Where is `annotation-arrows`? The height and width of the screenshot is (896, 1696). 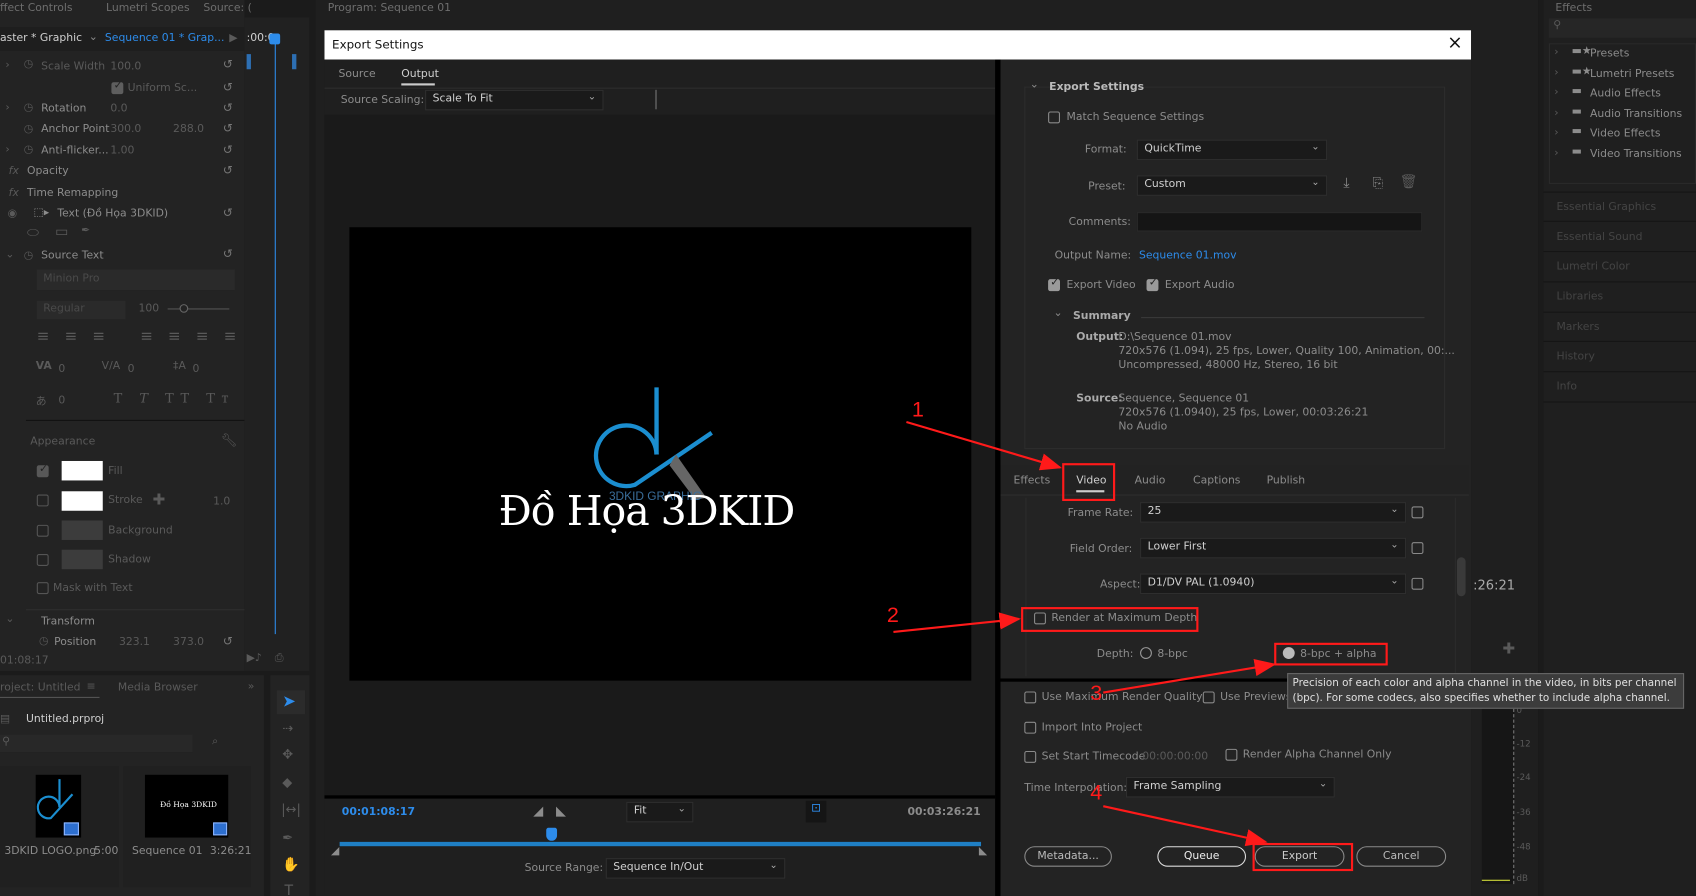
annotation-arrows is located at coordinates (1085, 633).